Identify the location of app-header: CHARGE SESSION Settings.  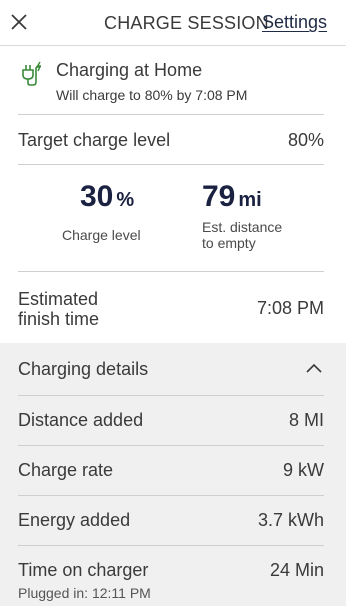
(173, 23).